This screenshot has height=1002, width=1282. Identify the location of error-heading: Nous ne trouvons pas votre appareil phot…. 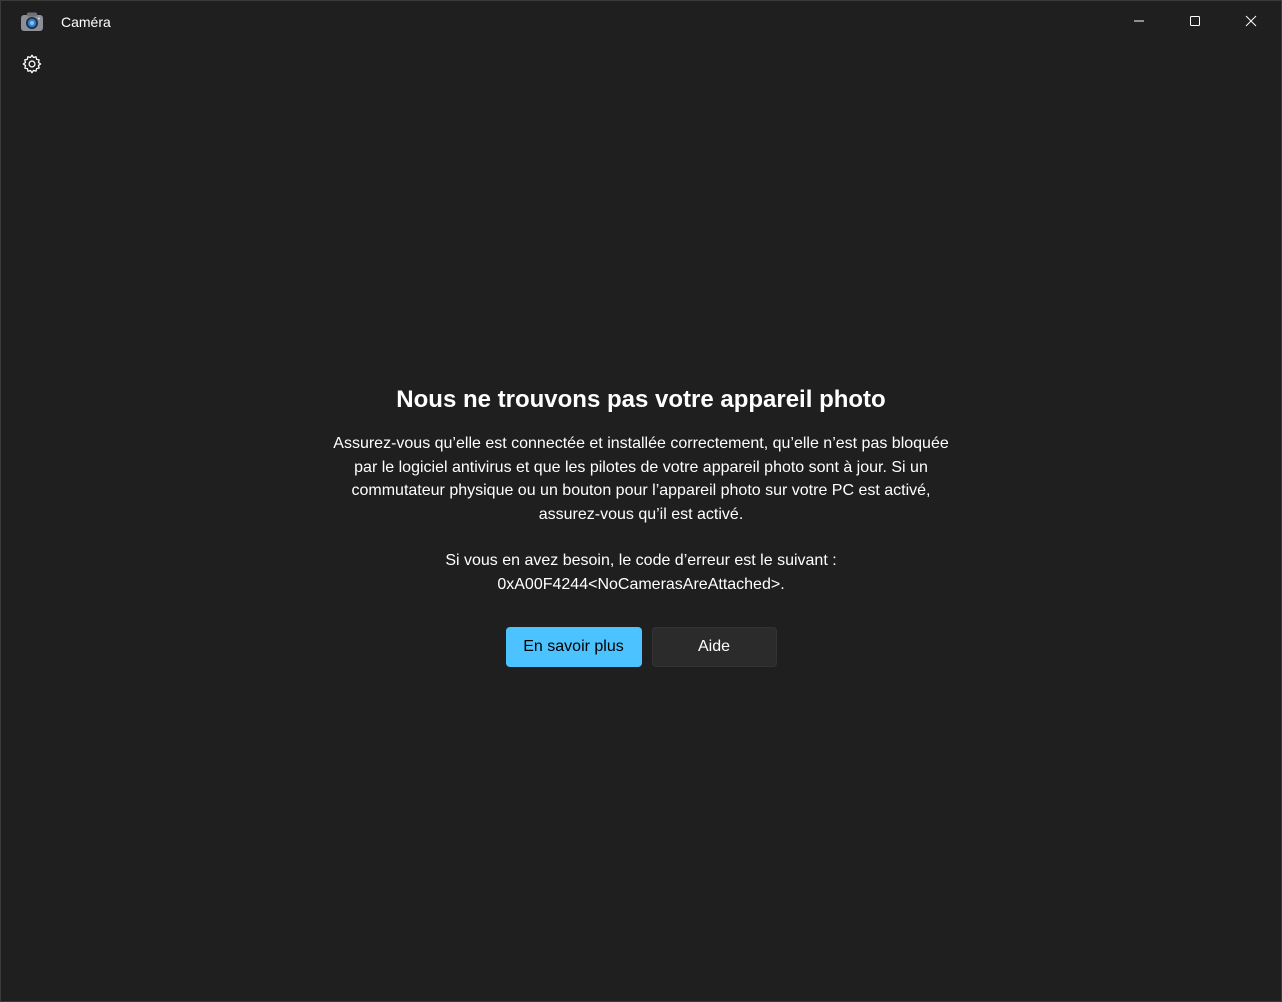
(641, 399).